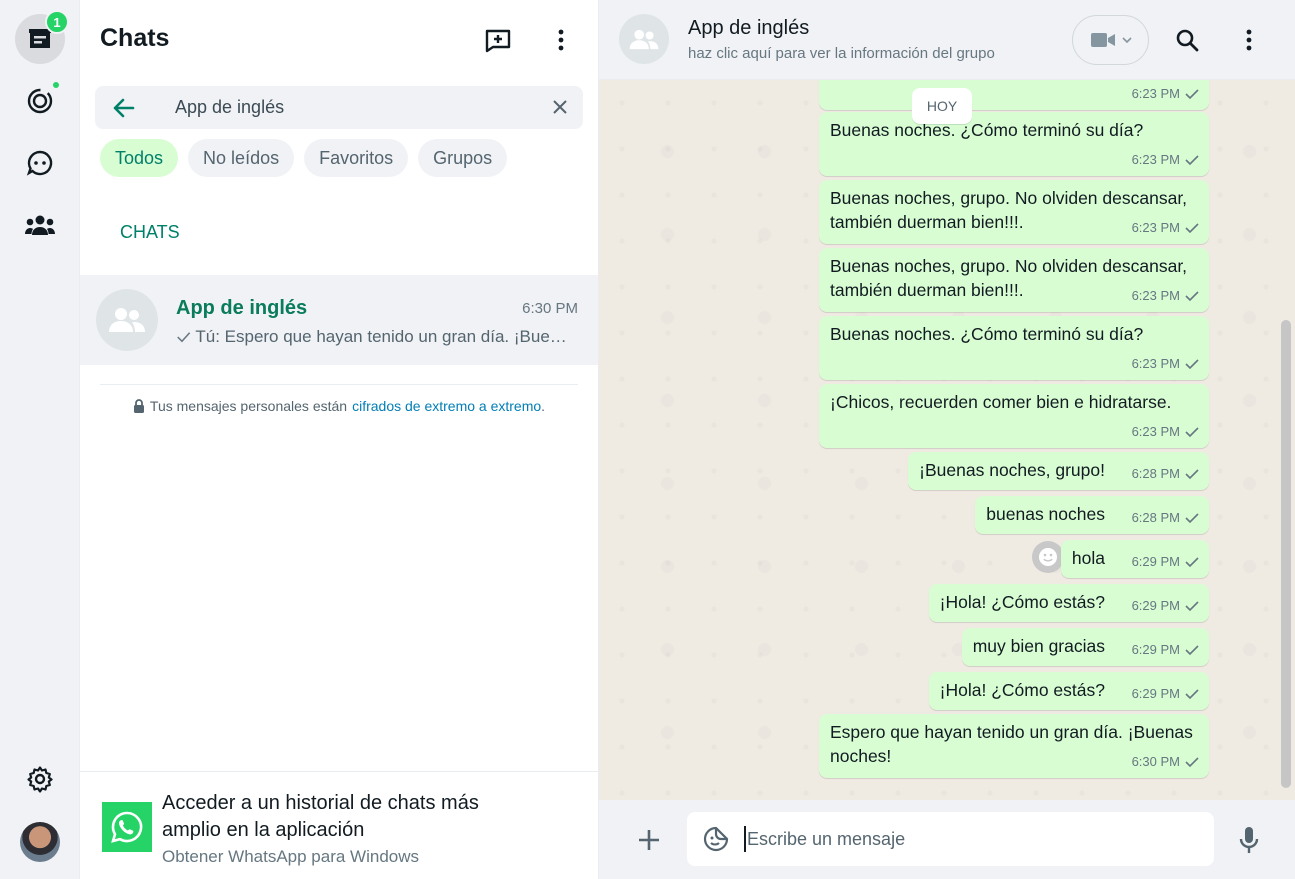 This screenshot has height=879, width=1295. I want to click on scrollbar, so click(1286, 554).